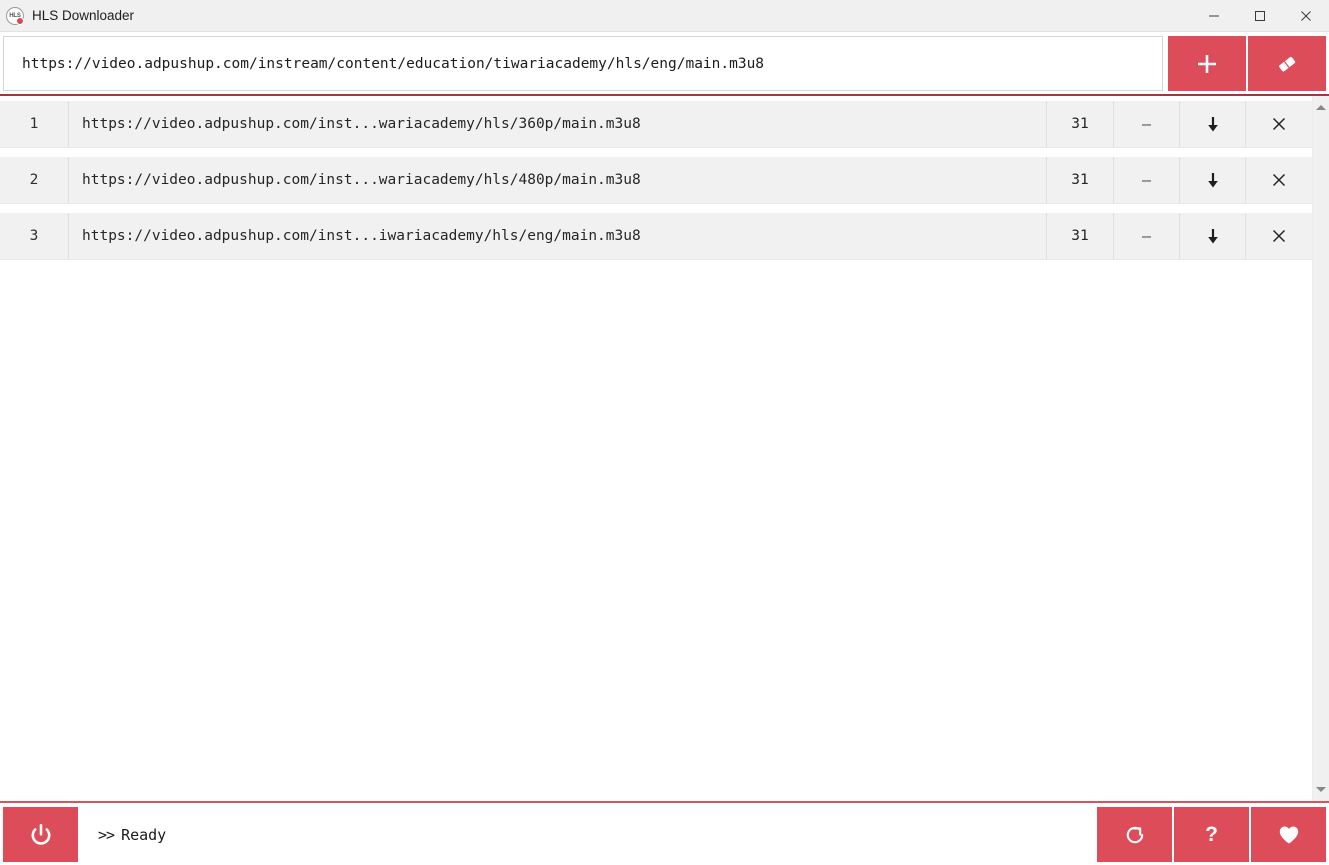 The image size is (1329, 865). I want to click on scroll-down-arrow-icon, so click(1321, 789).